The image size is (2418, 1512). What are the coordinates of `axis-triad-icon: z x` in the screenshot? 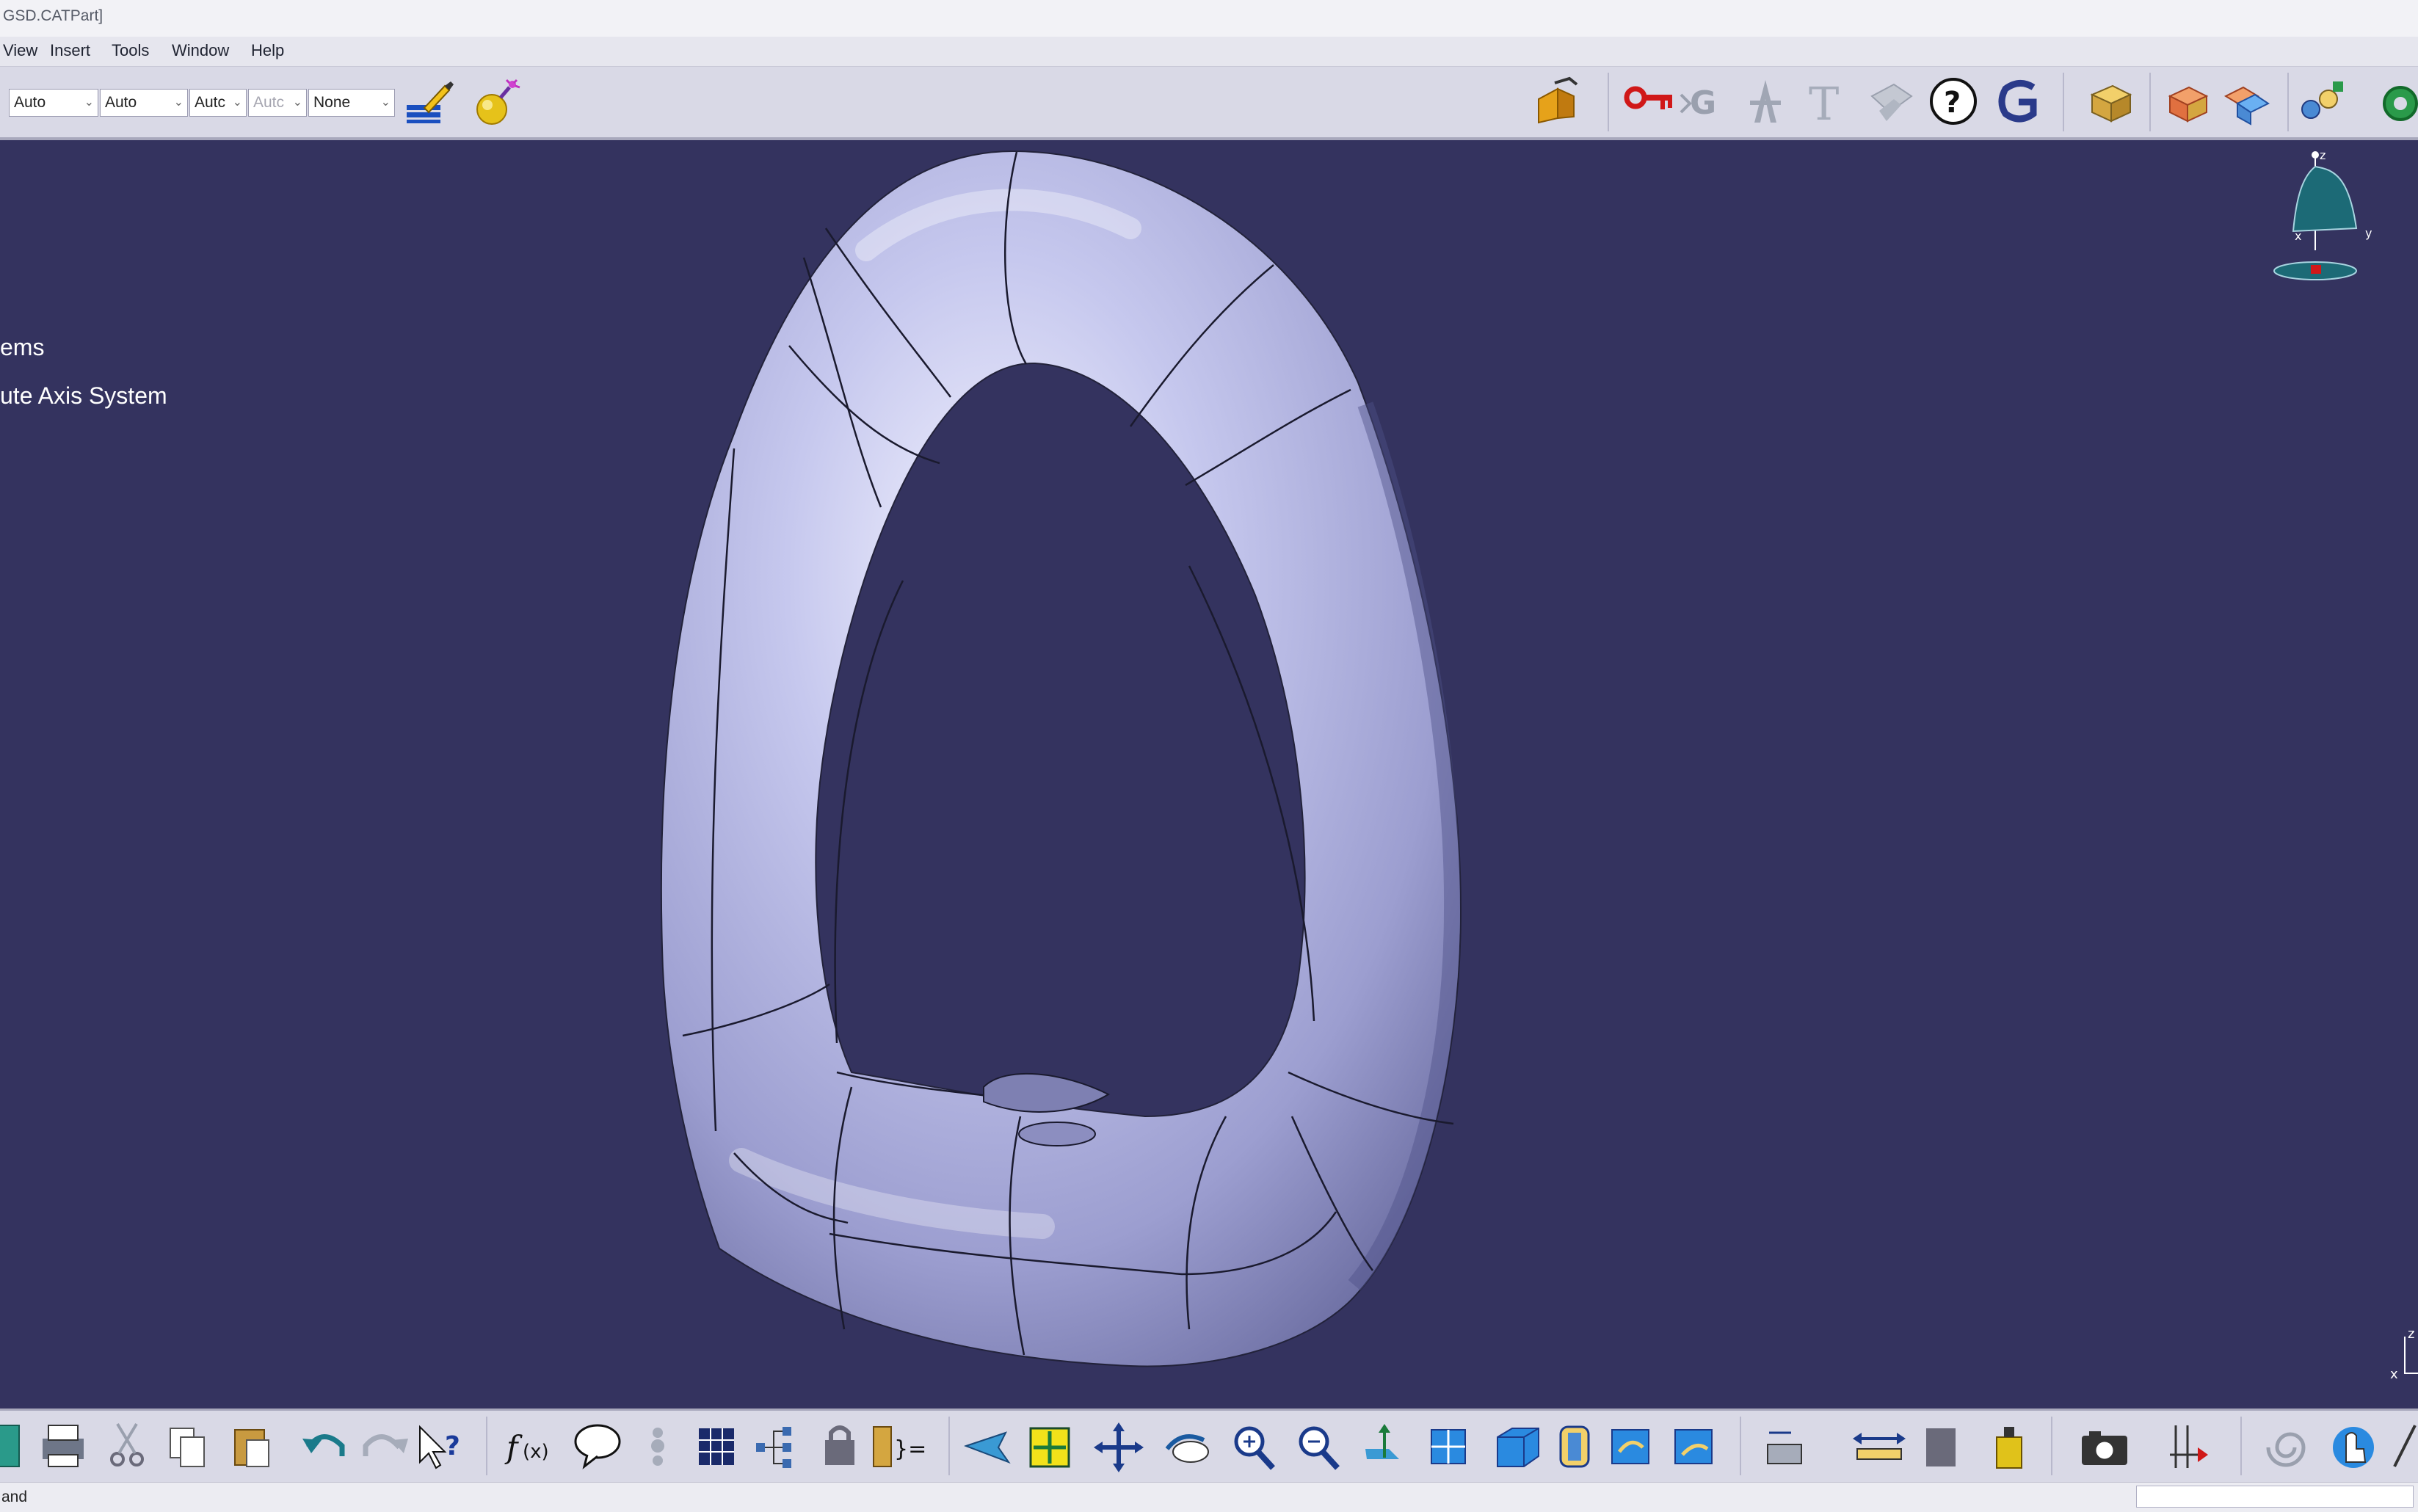 It's located at (2404, 1353).